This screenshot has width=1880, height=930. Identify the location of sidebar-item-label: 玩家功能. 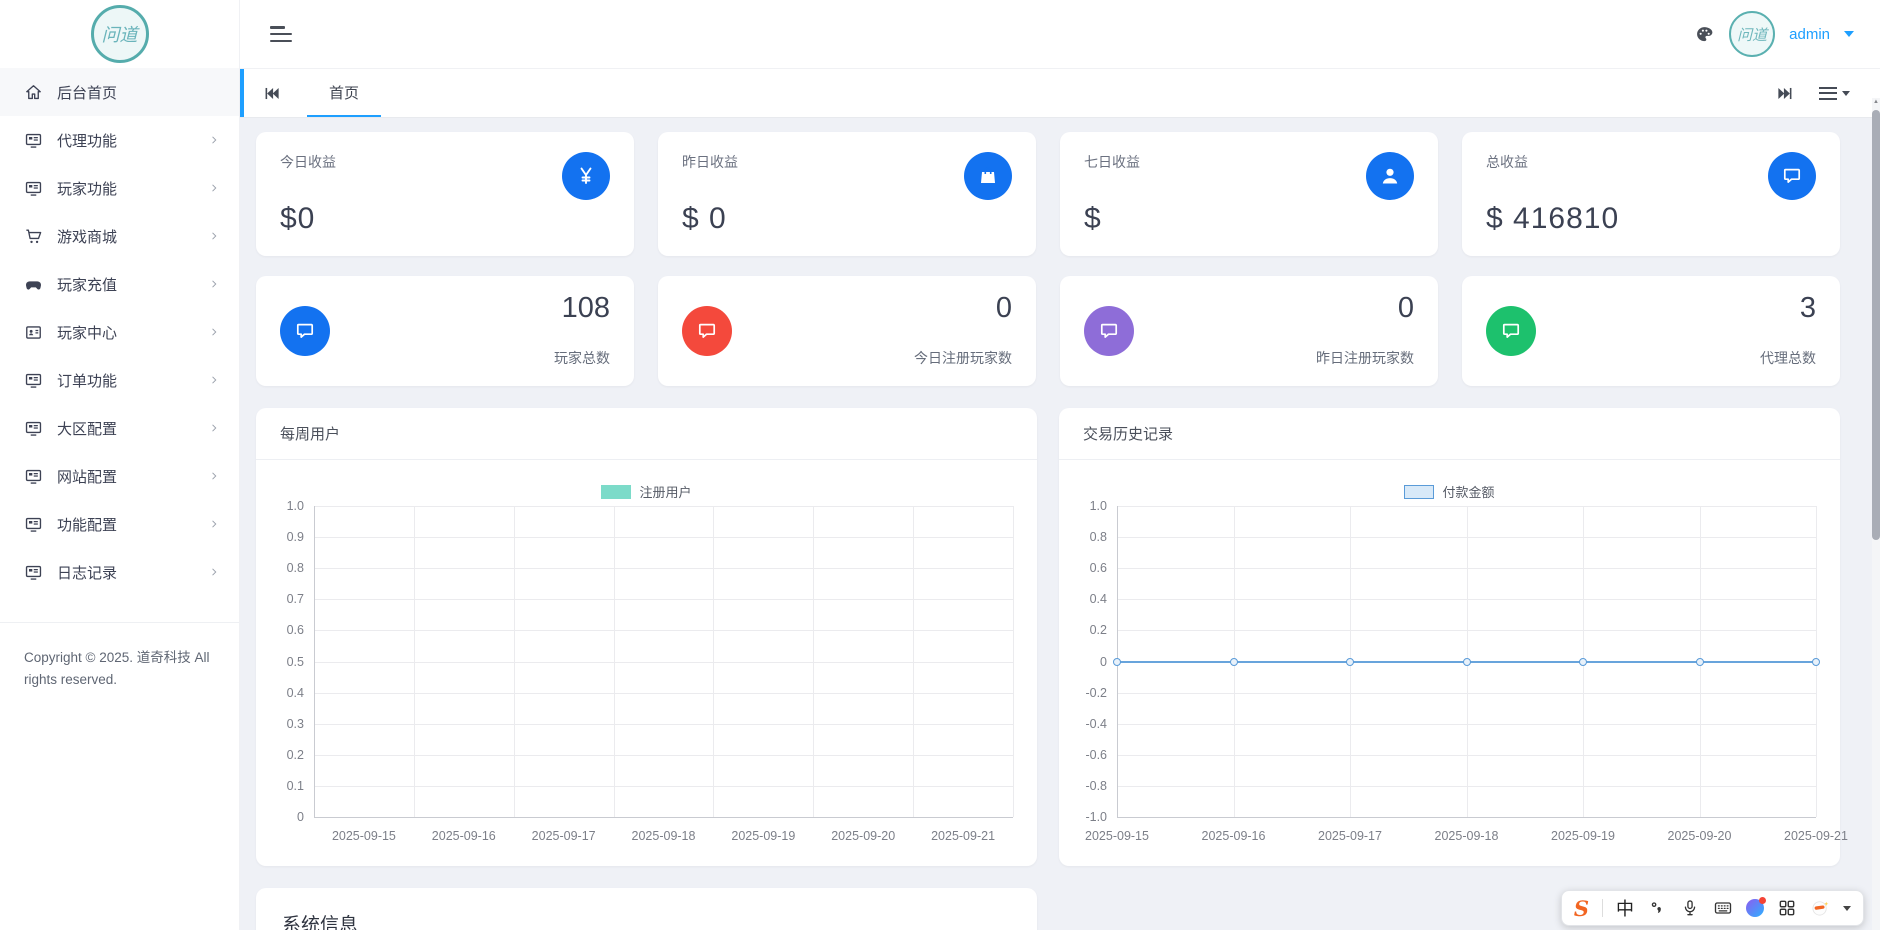
(87, 189).